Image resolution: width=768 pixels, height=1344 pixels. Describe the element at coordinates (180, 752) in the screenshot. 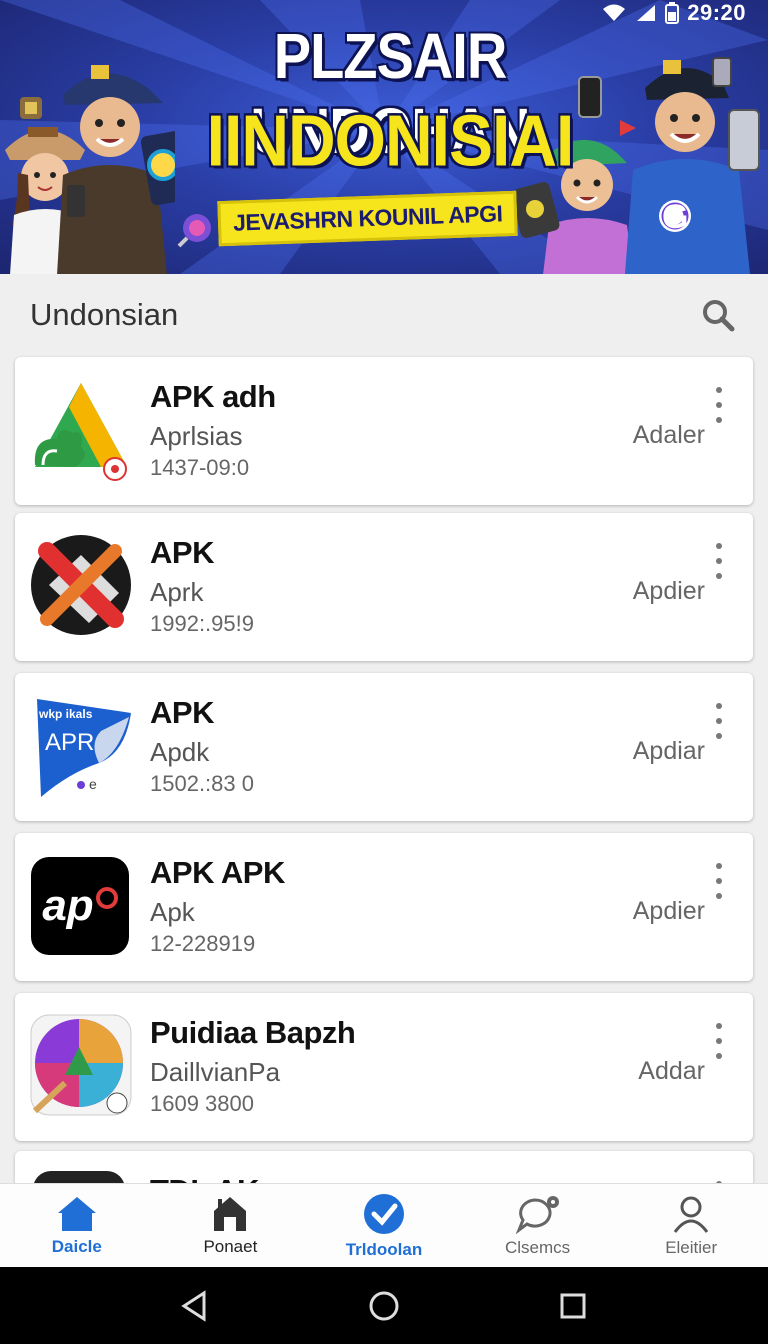

I see `app-subtitle: Apdk` at that location.